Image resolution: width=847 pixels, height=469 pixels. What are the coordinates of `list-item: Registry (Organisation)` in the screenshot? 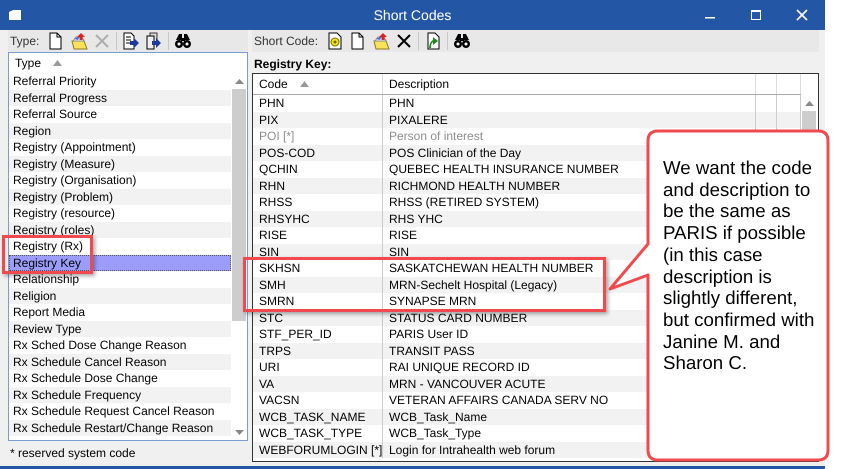 It's located at (120, 180).